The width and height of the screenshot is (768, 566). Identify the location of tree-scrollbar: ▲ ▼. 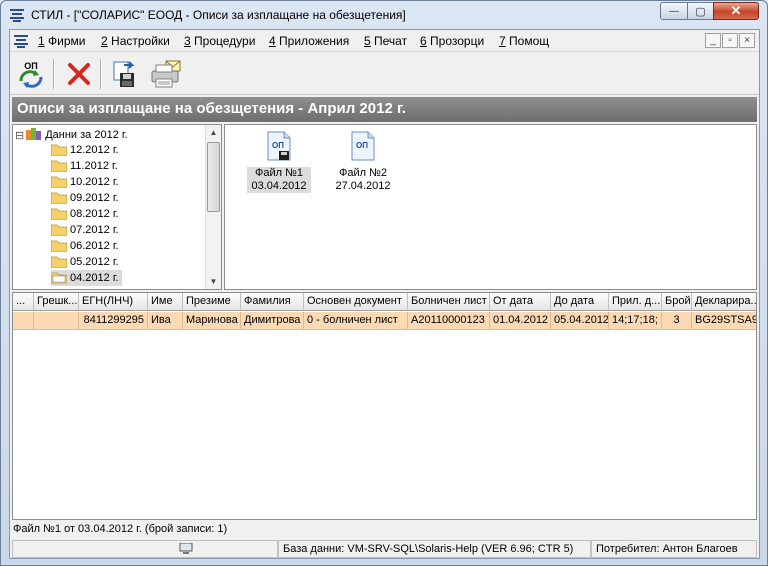
(213, 207).